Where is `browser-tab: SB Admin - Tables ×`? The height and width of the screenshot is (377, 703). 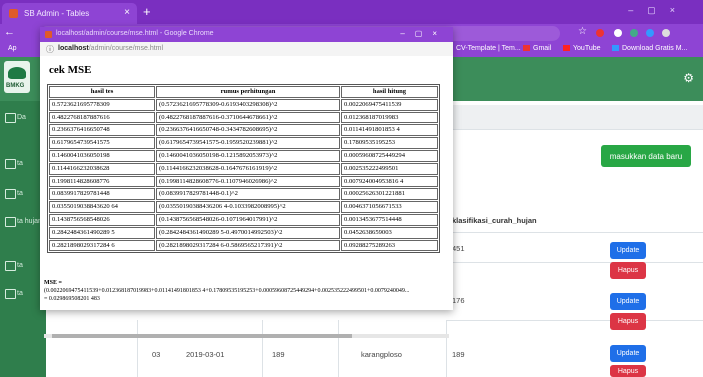
browser-tab: SB Admin - Tables × is located at coordinates (69, 13).